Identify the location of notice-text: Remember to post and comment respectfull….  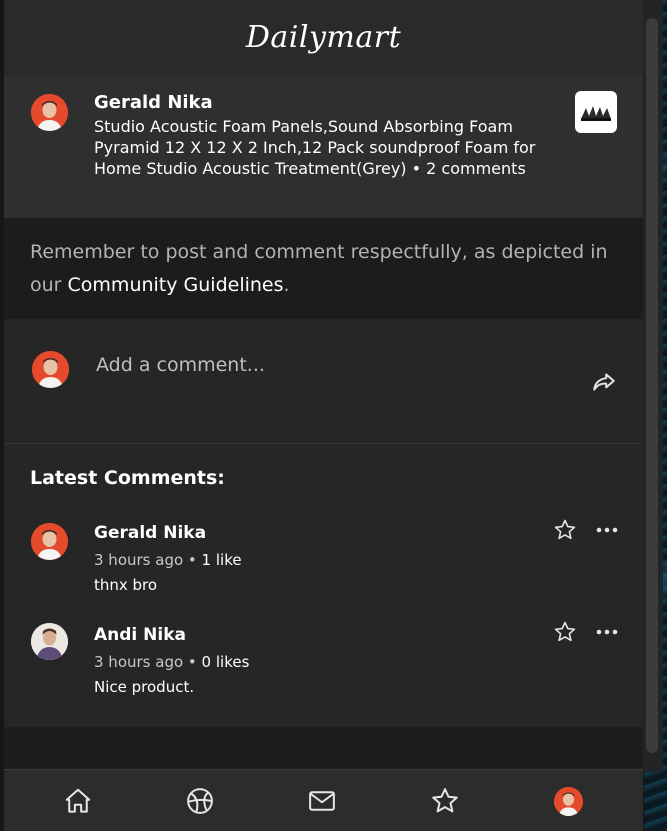
(325, 269).